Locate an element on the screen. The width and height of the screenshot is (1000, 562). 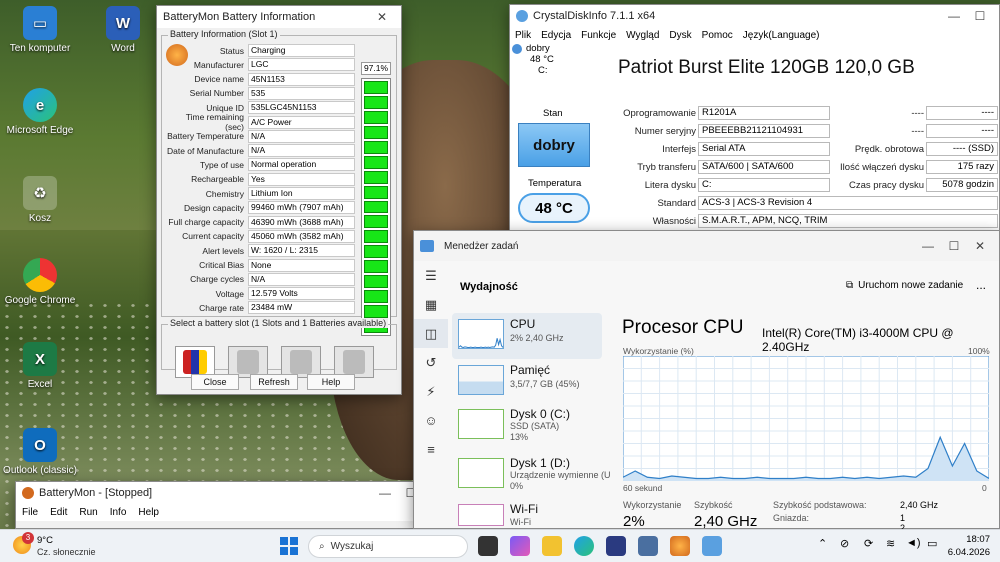
hamburger-menu-icon: ☰ is located at coordinates (431, 275).